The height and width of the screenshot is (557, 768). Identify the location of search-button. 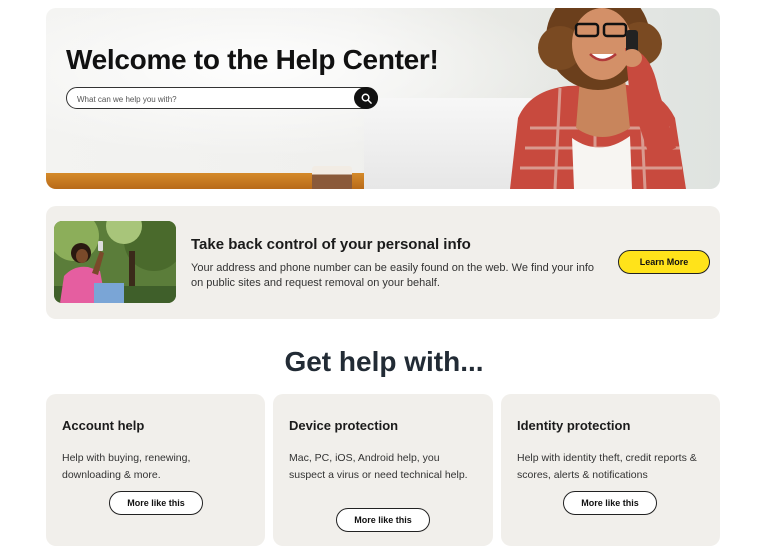
(366, 98).